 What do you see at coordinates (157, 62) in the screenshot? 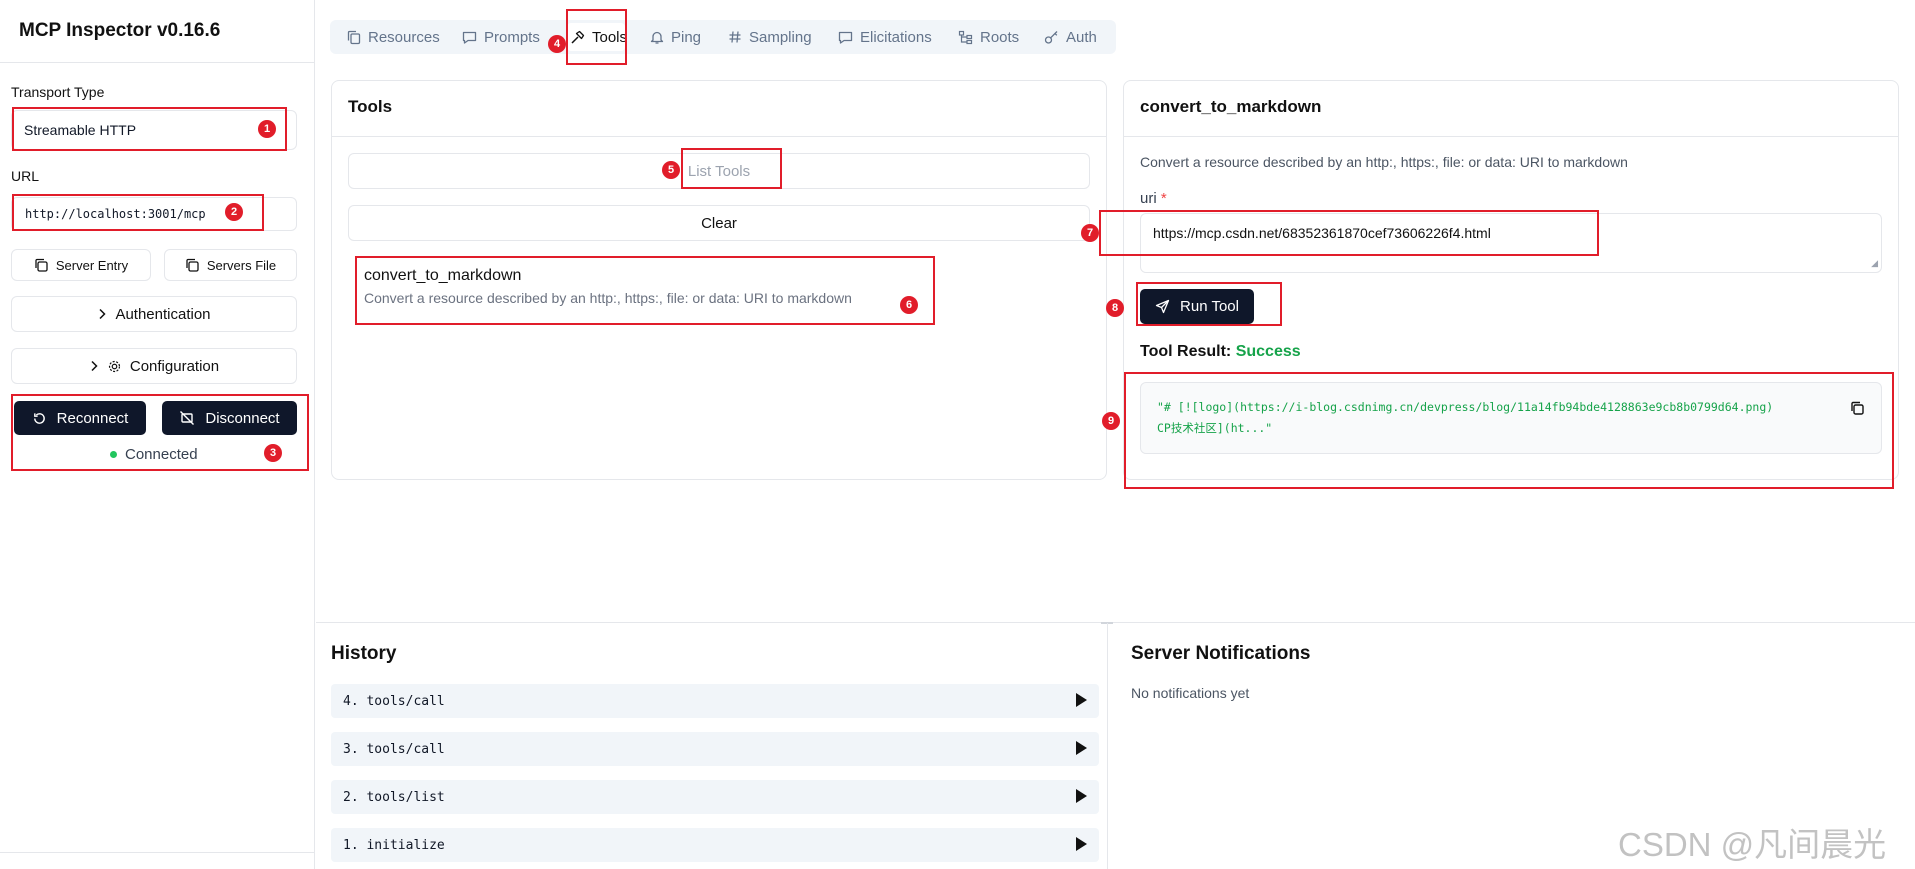
I see `sidebar-header-divider` at bounding box center [157, 62].